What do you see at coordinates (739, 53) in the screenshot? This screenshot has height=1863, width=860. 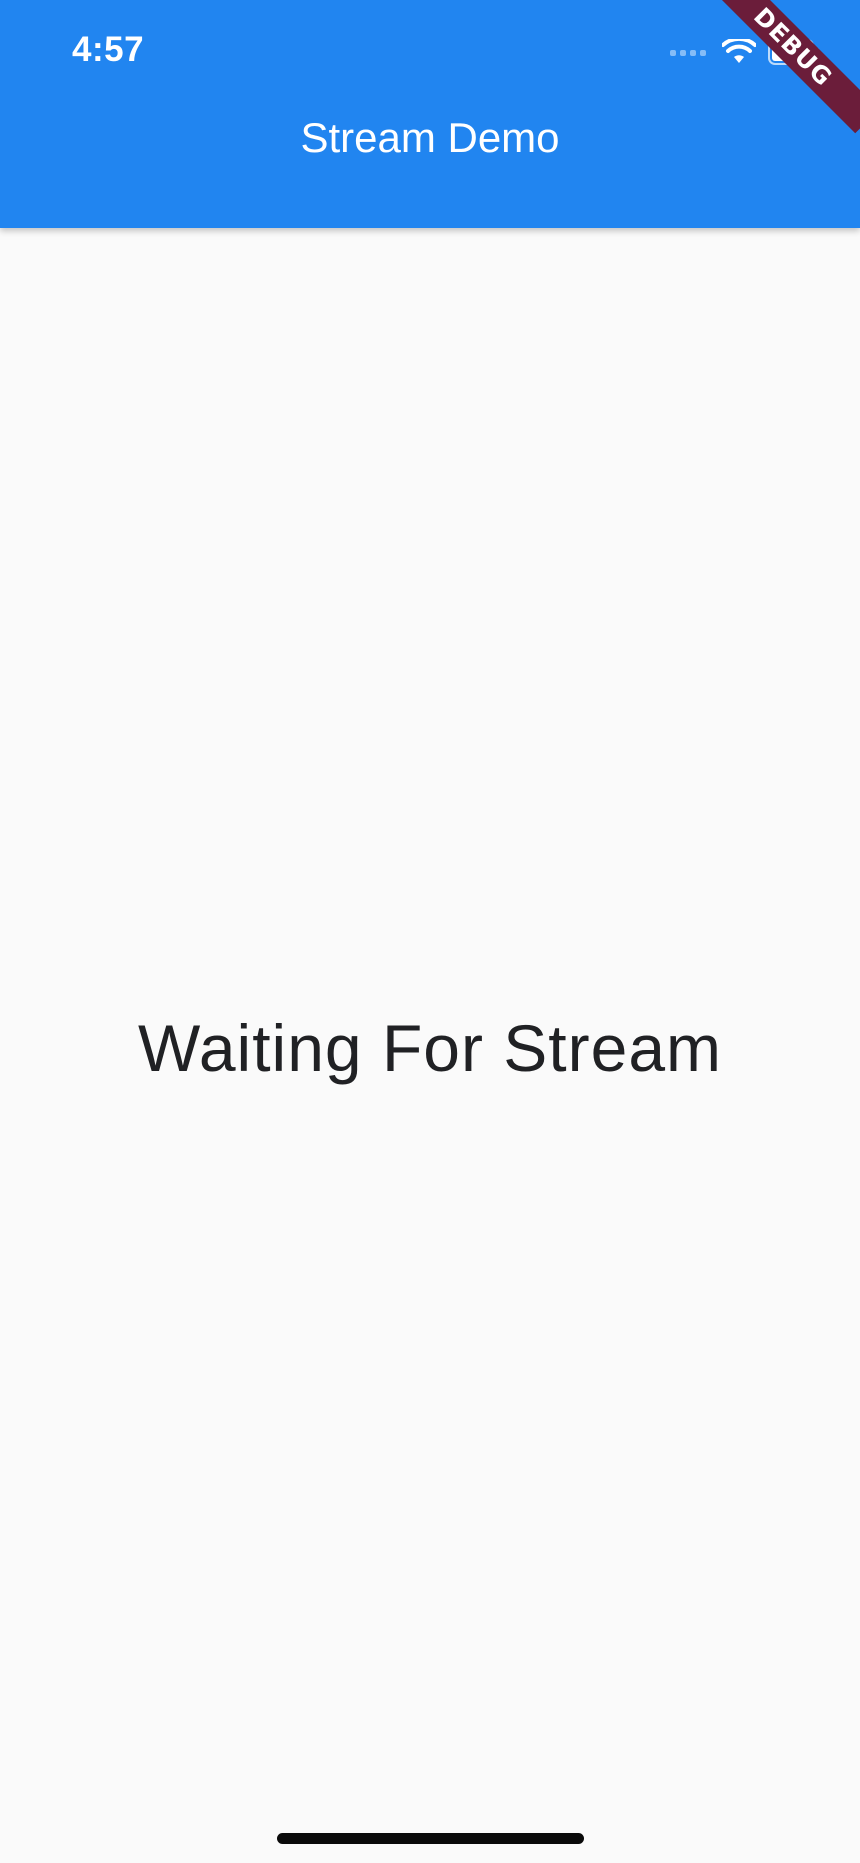 I see `wifi-icon` at bounding box center [739, 53].